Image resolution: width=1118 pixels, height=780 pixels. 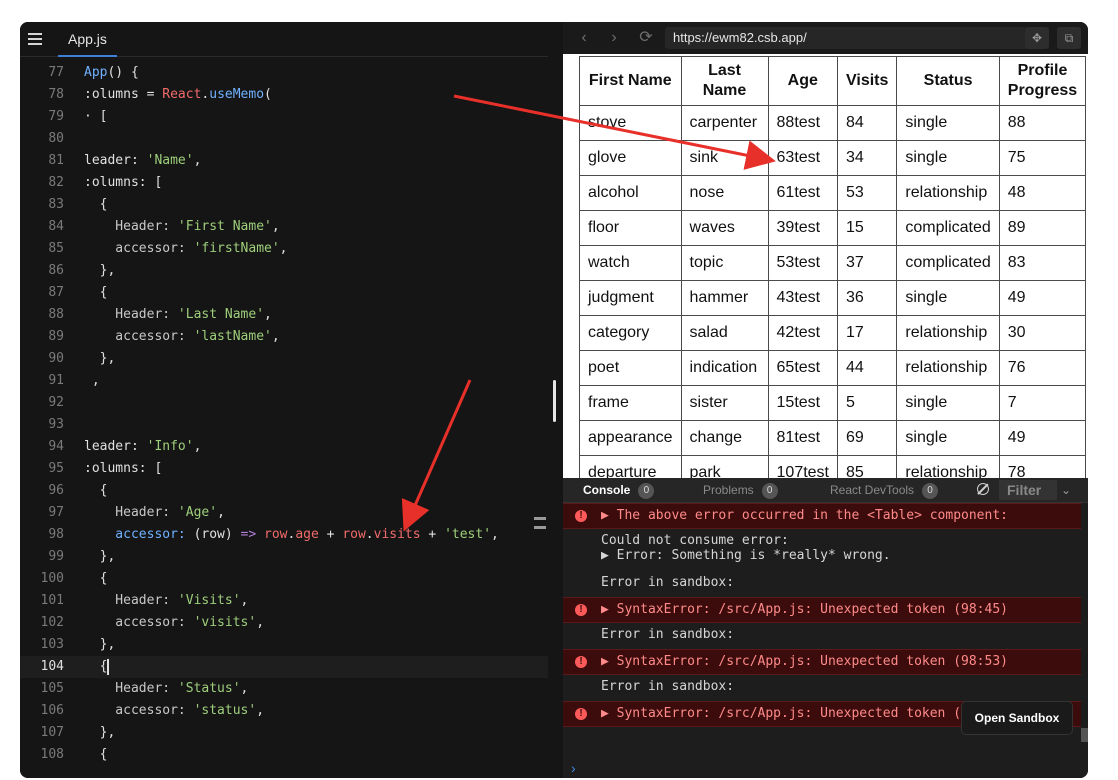 What do you see at coordinates (96, 491) in the screenshot?
I see `code-text: {` at bounding box center [96, 491].